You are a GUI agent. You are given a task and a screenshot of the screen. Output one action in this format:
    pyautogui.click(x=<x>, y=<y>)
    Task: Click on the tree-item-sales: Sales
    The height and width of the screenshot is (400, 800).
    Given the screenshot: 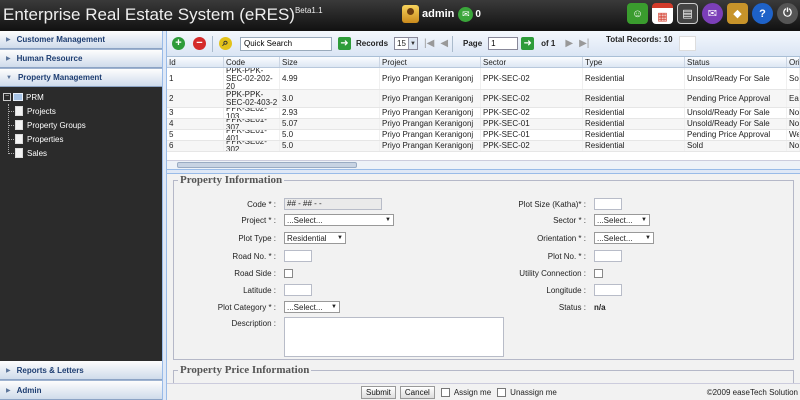 What is the action you would take?
    pyautogui.click(x=81, y=153)
    